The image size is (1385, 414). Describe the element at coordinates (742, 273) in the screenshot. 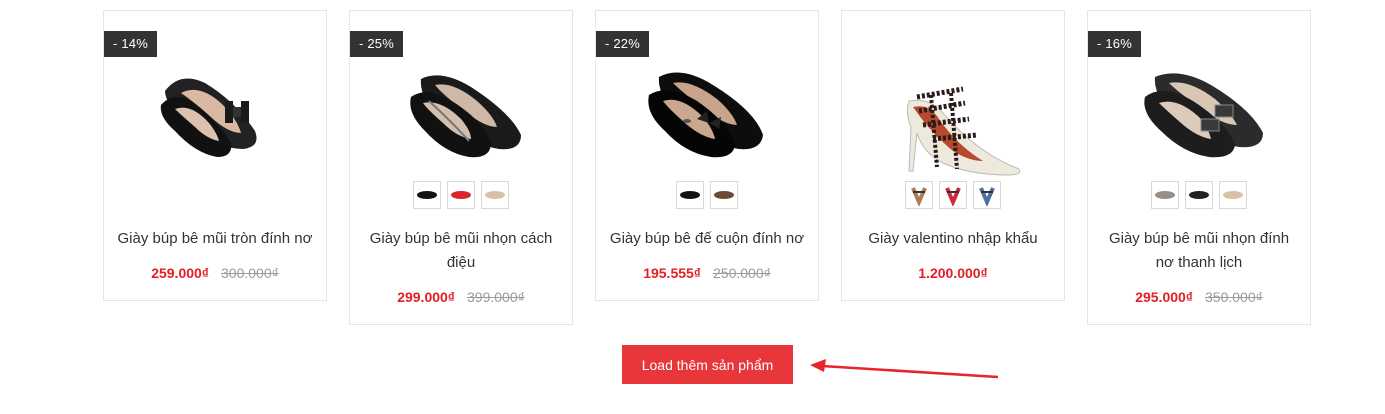

I see `original-price: 250.000₫` at that location.